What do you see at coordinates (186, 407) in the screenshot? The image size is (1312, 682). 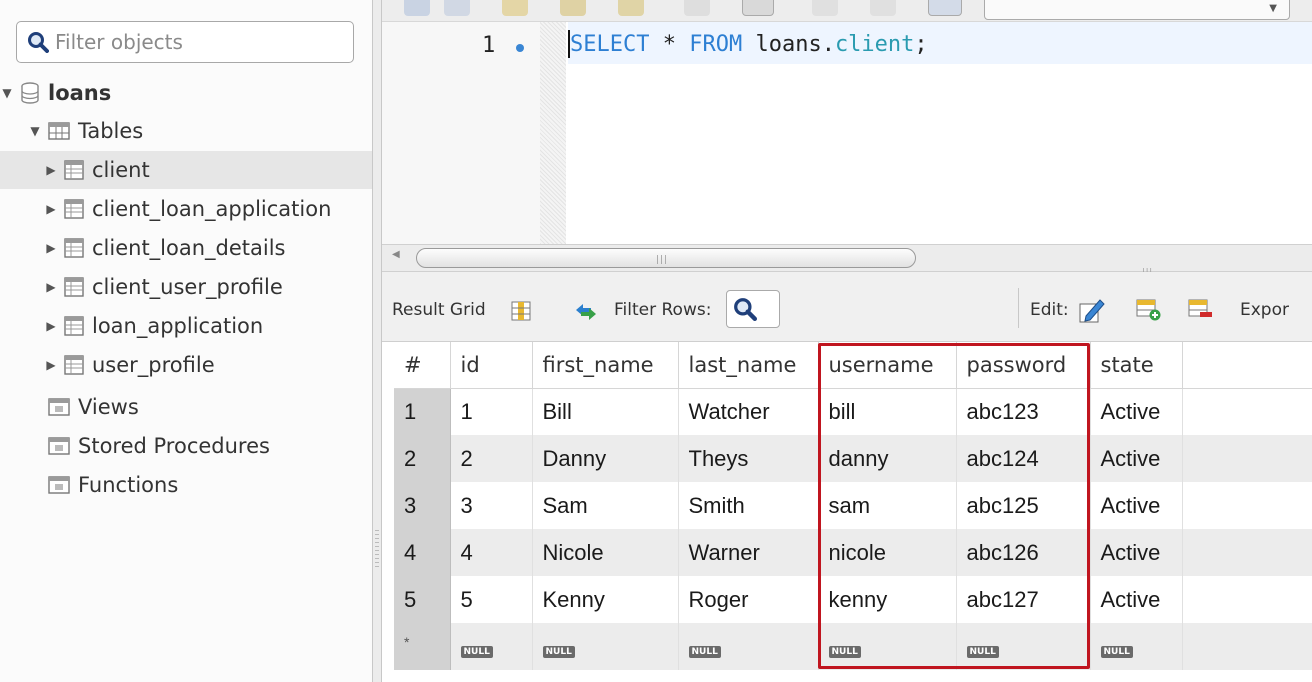 I see `views-folder: Views` at bounding box center [186, 407].